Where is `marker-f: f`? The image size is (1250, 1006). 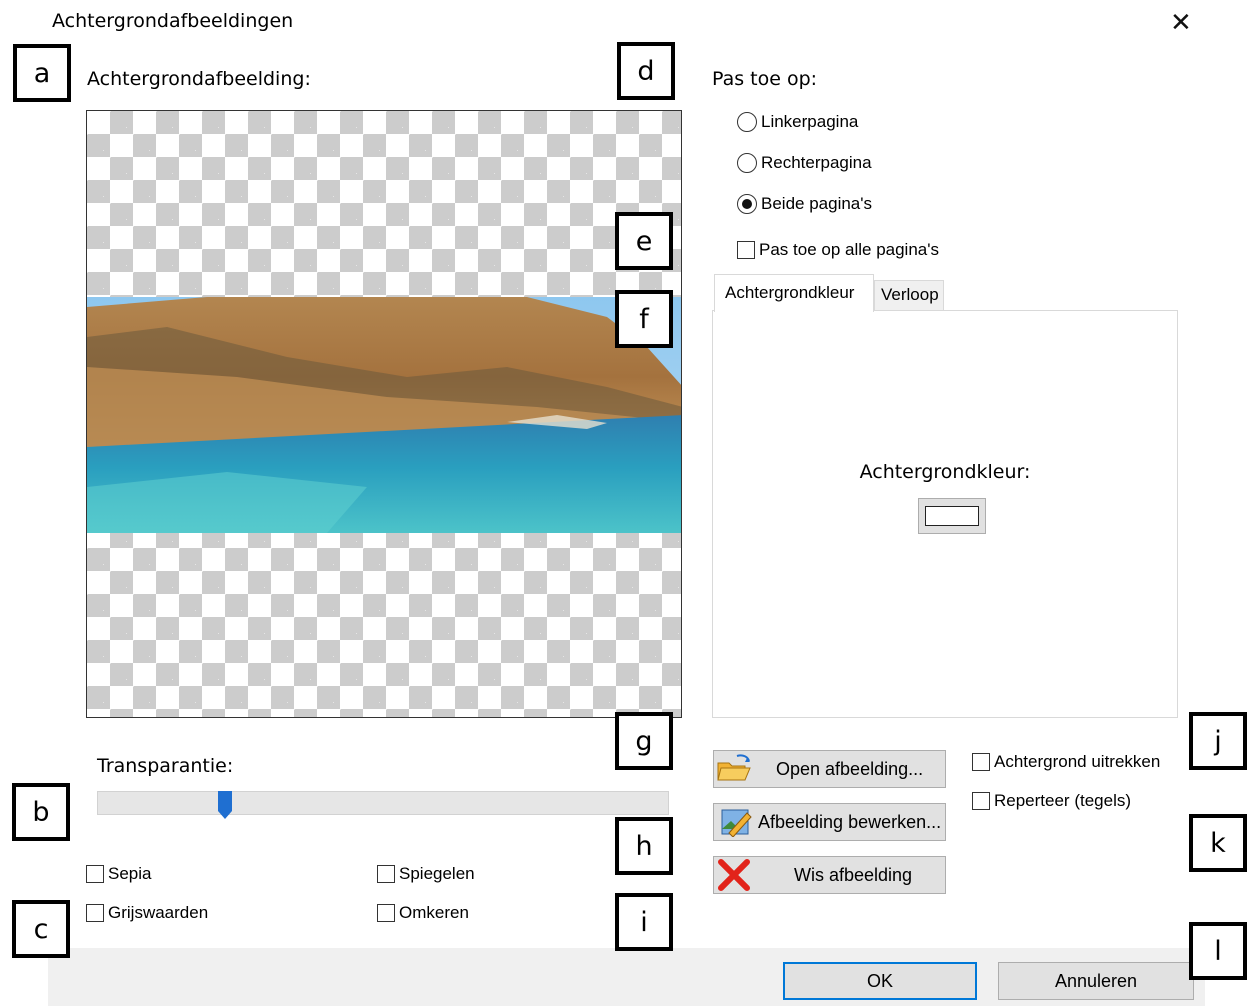 marker-f: f is located at coordinates (644, 319).